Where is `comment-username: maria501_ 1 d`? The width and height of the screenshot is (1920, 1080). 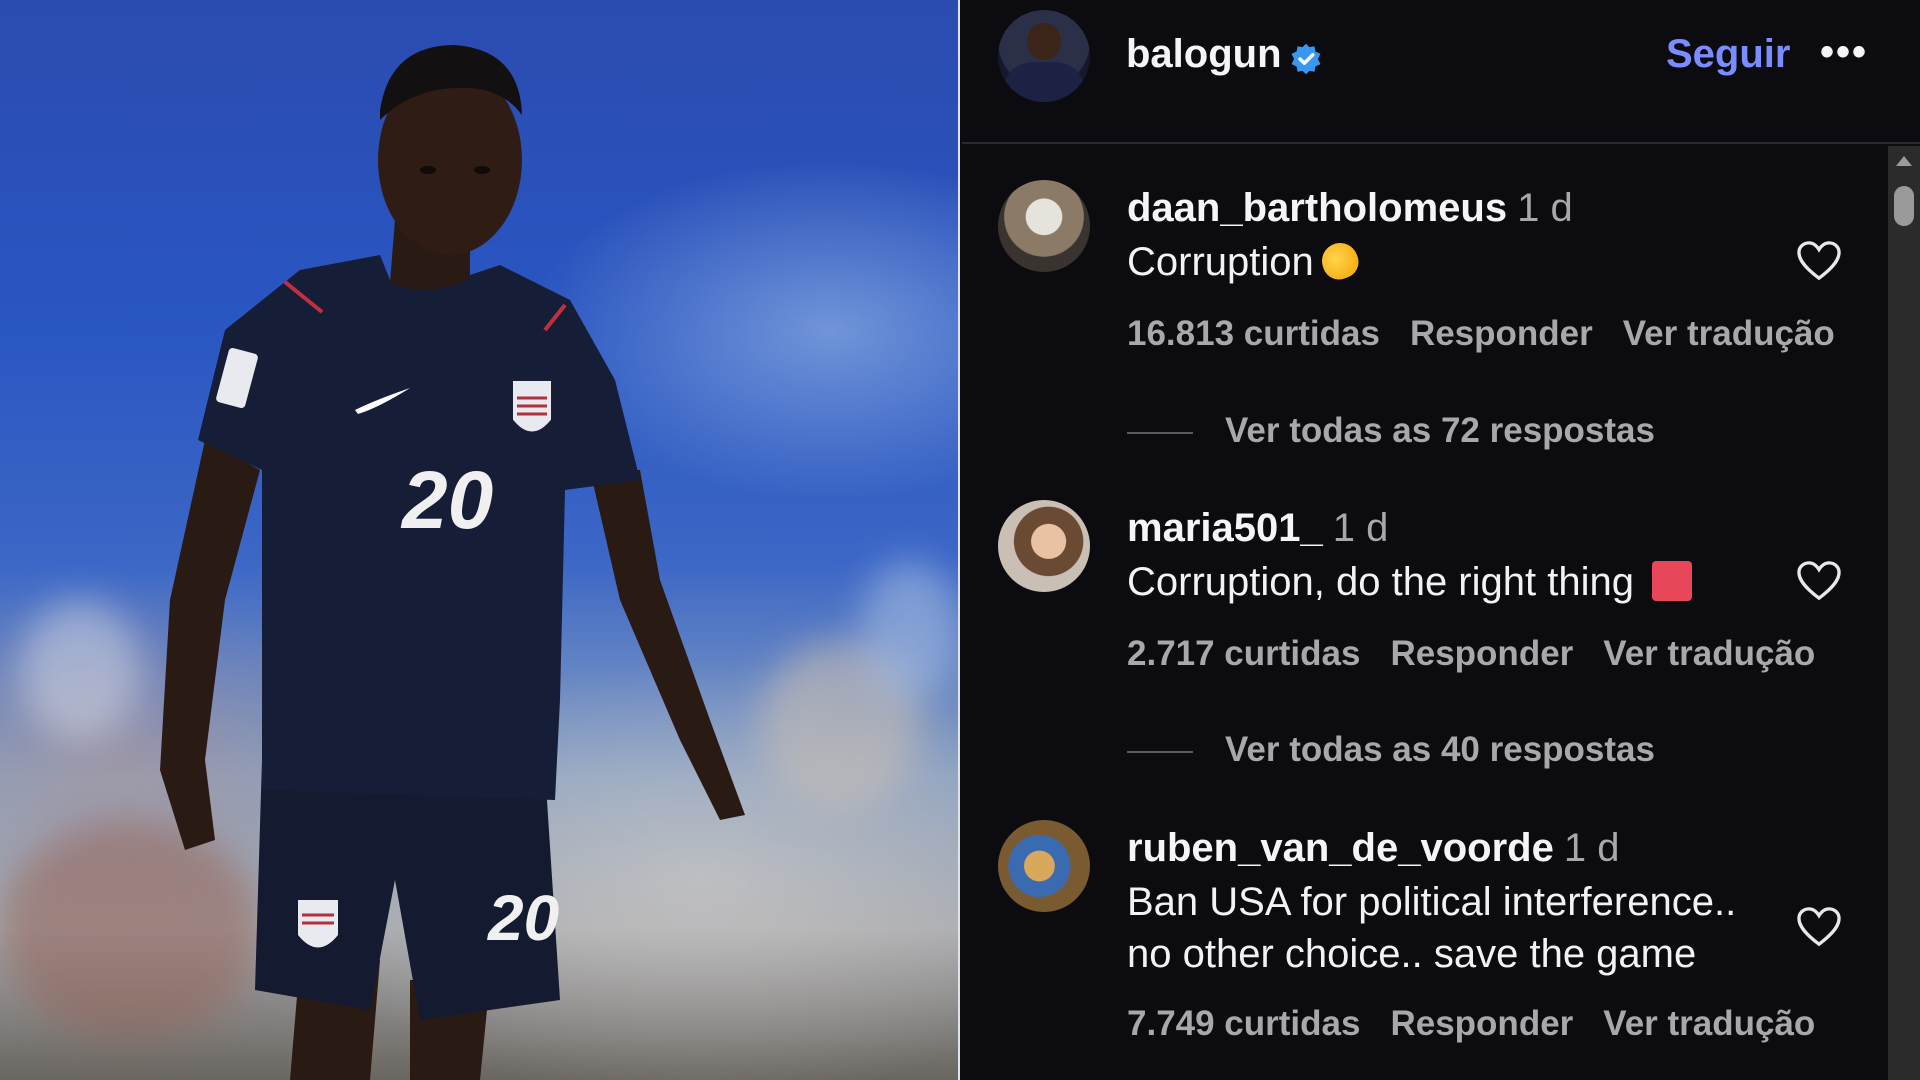
comment-username: maria501_ 1 d is located at coordinates (1257, 528).